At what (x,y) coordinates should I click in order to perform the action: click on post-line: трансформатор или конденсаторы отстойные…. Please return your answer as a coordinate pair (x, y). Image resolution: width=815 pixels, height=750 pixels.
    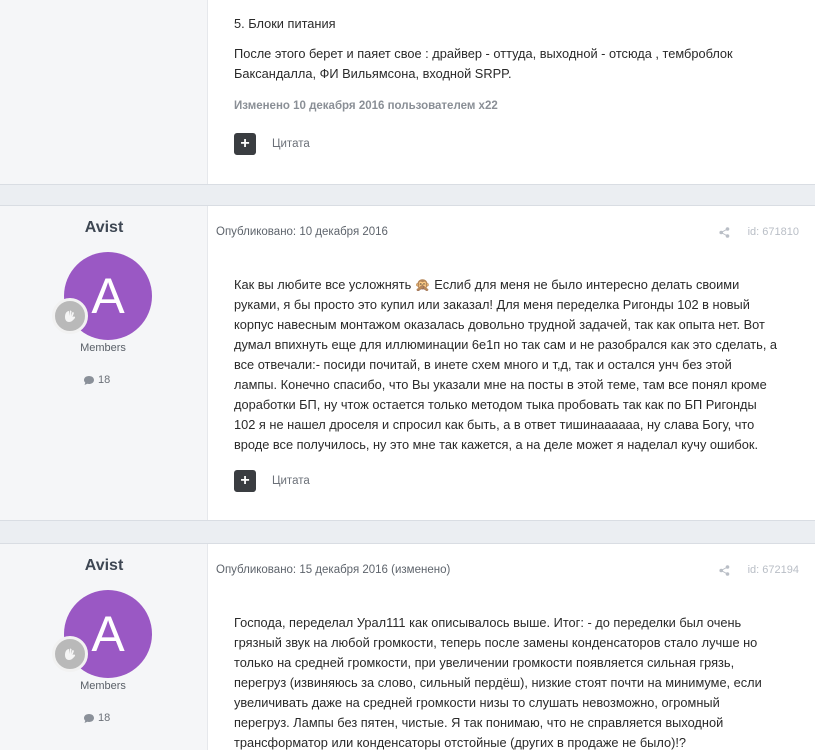
    Looking at the image, I should click on (460, 742).